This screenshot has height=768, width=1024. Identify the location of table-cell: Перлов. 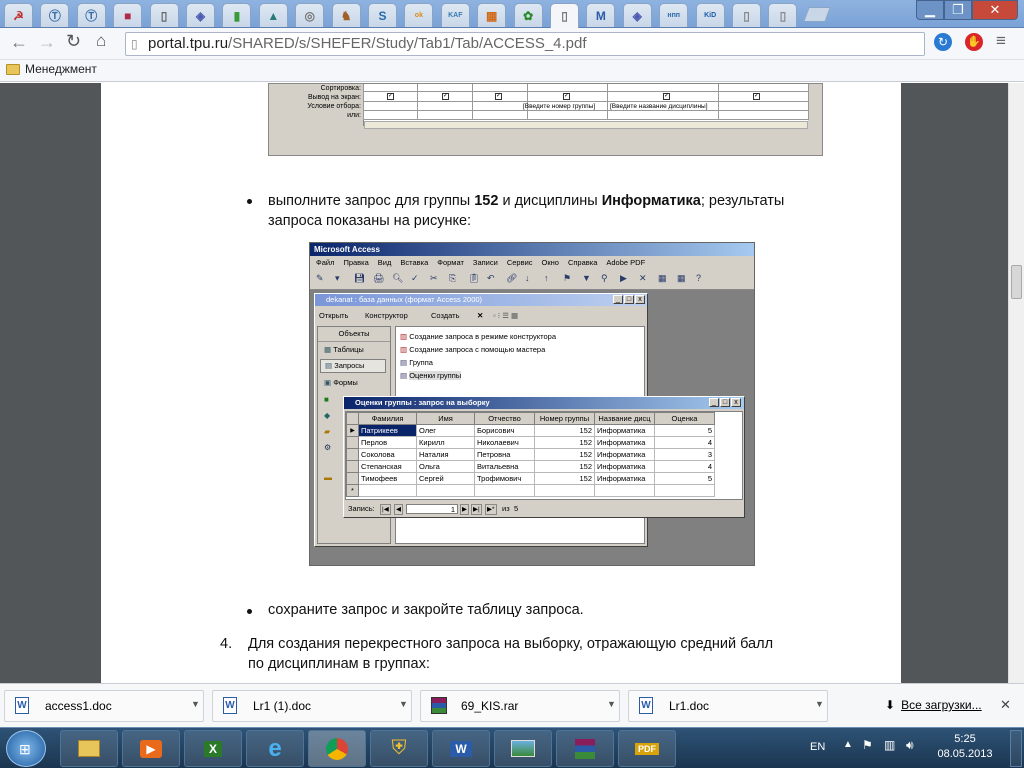
(387, 442).